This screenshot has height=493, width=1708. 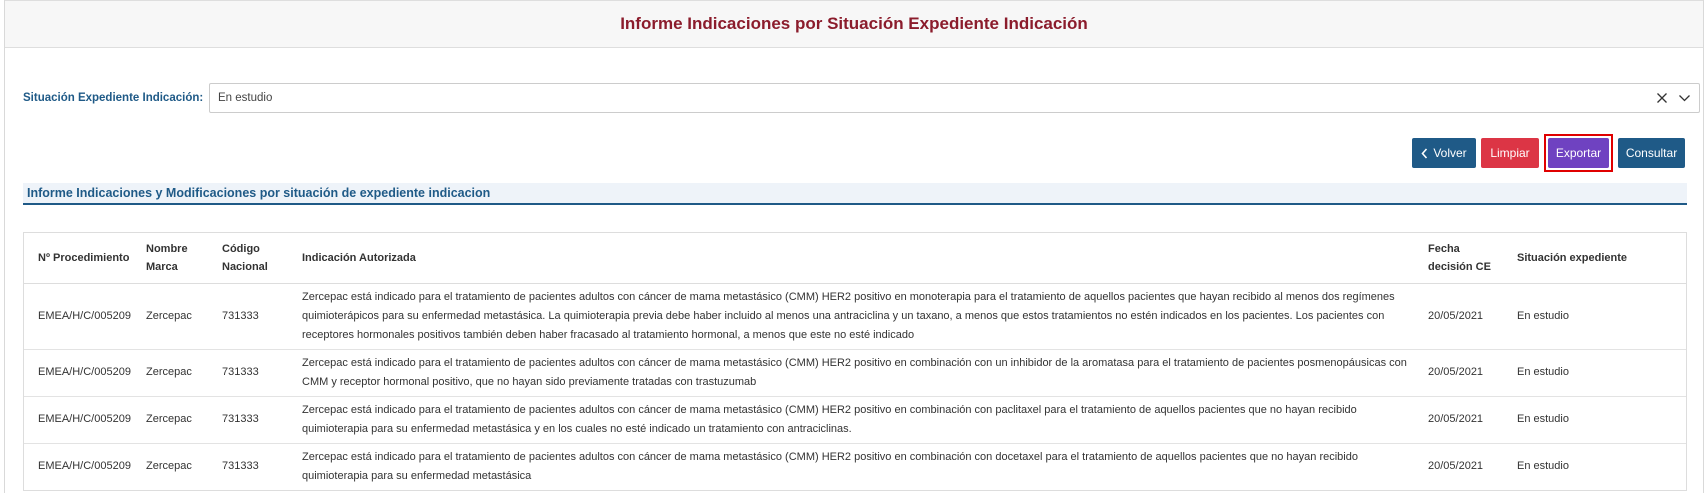 I want to click on volver-button: Volver, so click(x=1444, y=153).